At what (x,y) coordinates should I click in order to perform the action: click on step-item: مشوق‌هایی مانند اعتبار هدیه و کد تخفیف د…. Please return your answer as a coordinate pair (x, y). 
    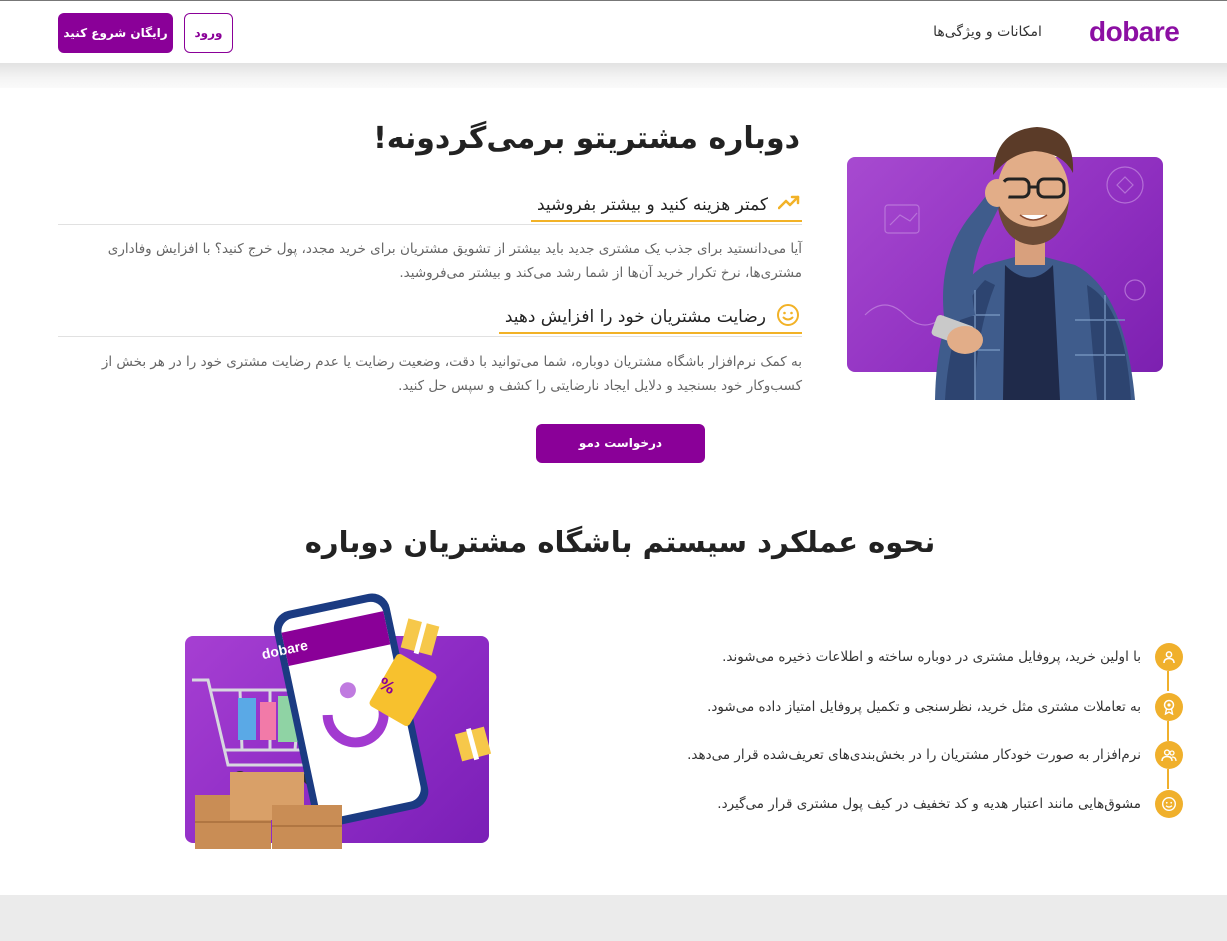
    Looking at the image, I should click on (950, 804).